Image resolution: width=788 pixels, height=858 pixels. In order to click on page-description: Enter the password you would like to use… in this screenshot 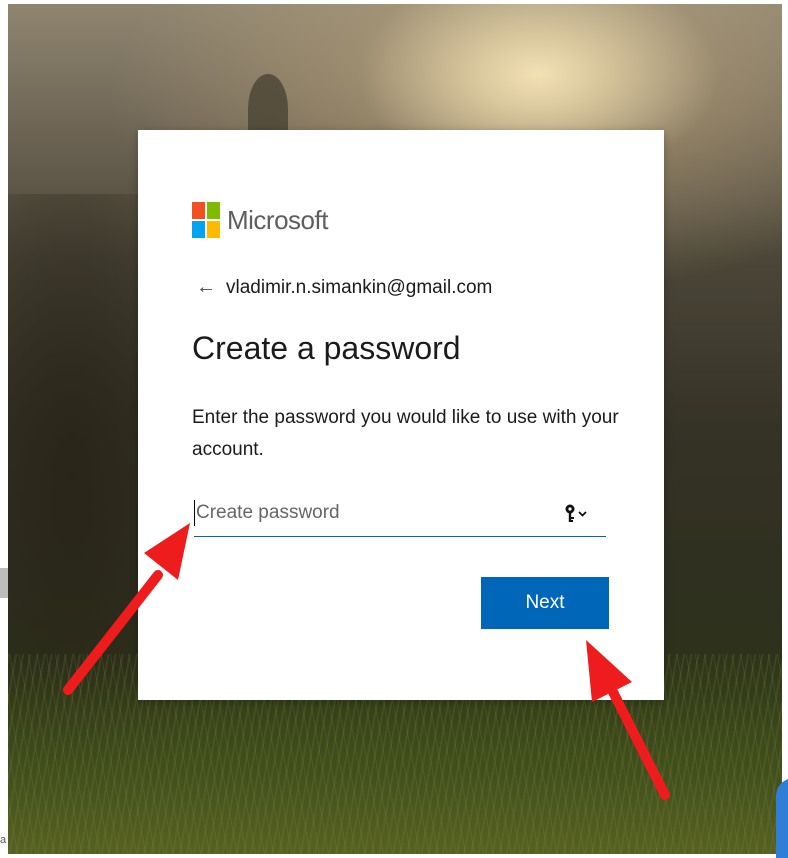, I will do `click(405, 433)`.